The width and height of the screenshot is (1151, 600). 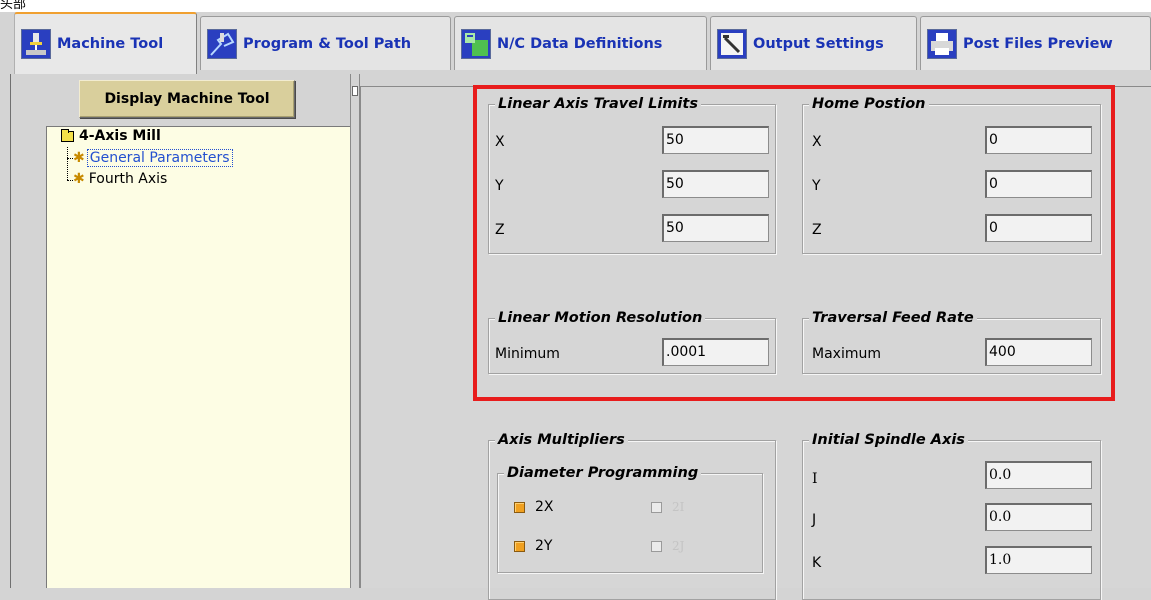 What do you see at coordinates (476, 43) in the screenshot?
I see `nc-data-icon` at bounding box center [476, 43].